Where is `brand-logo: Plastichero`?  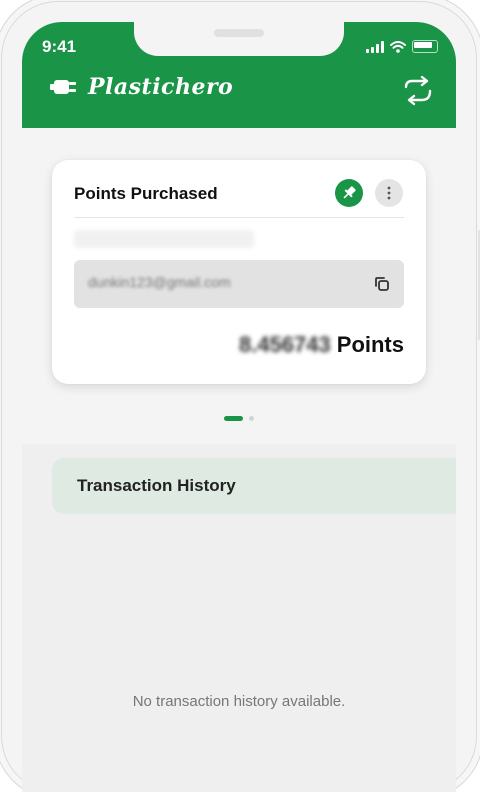
brand-logo: Plastichero is located at coordinates (141, 87).